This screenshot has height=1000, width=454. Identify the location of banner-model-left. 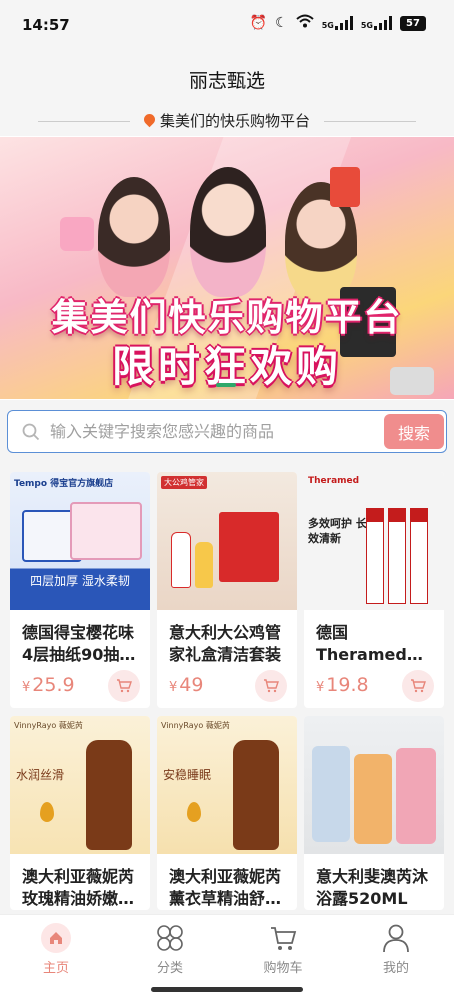
(134, 237).